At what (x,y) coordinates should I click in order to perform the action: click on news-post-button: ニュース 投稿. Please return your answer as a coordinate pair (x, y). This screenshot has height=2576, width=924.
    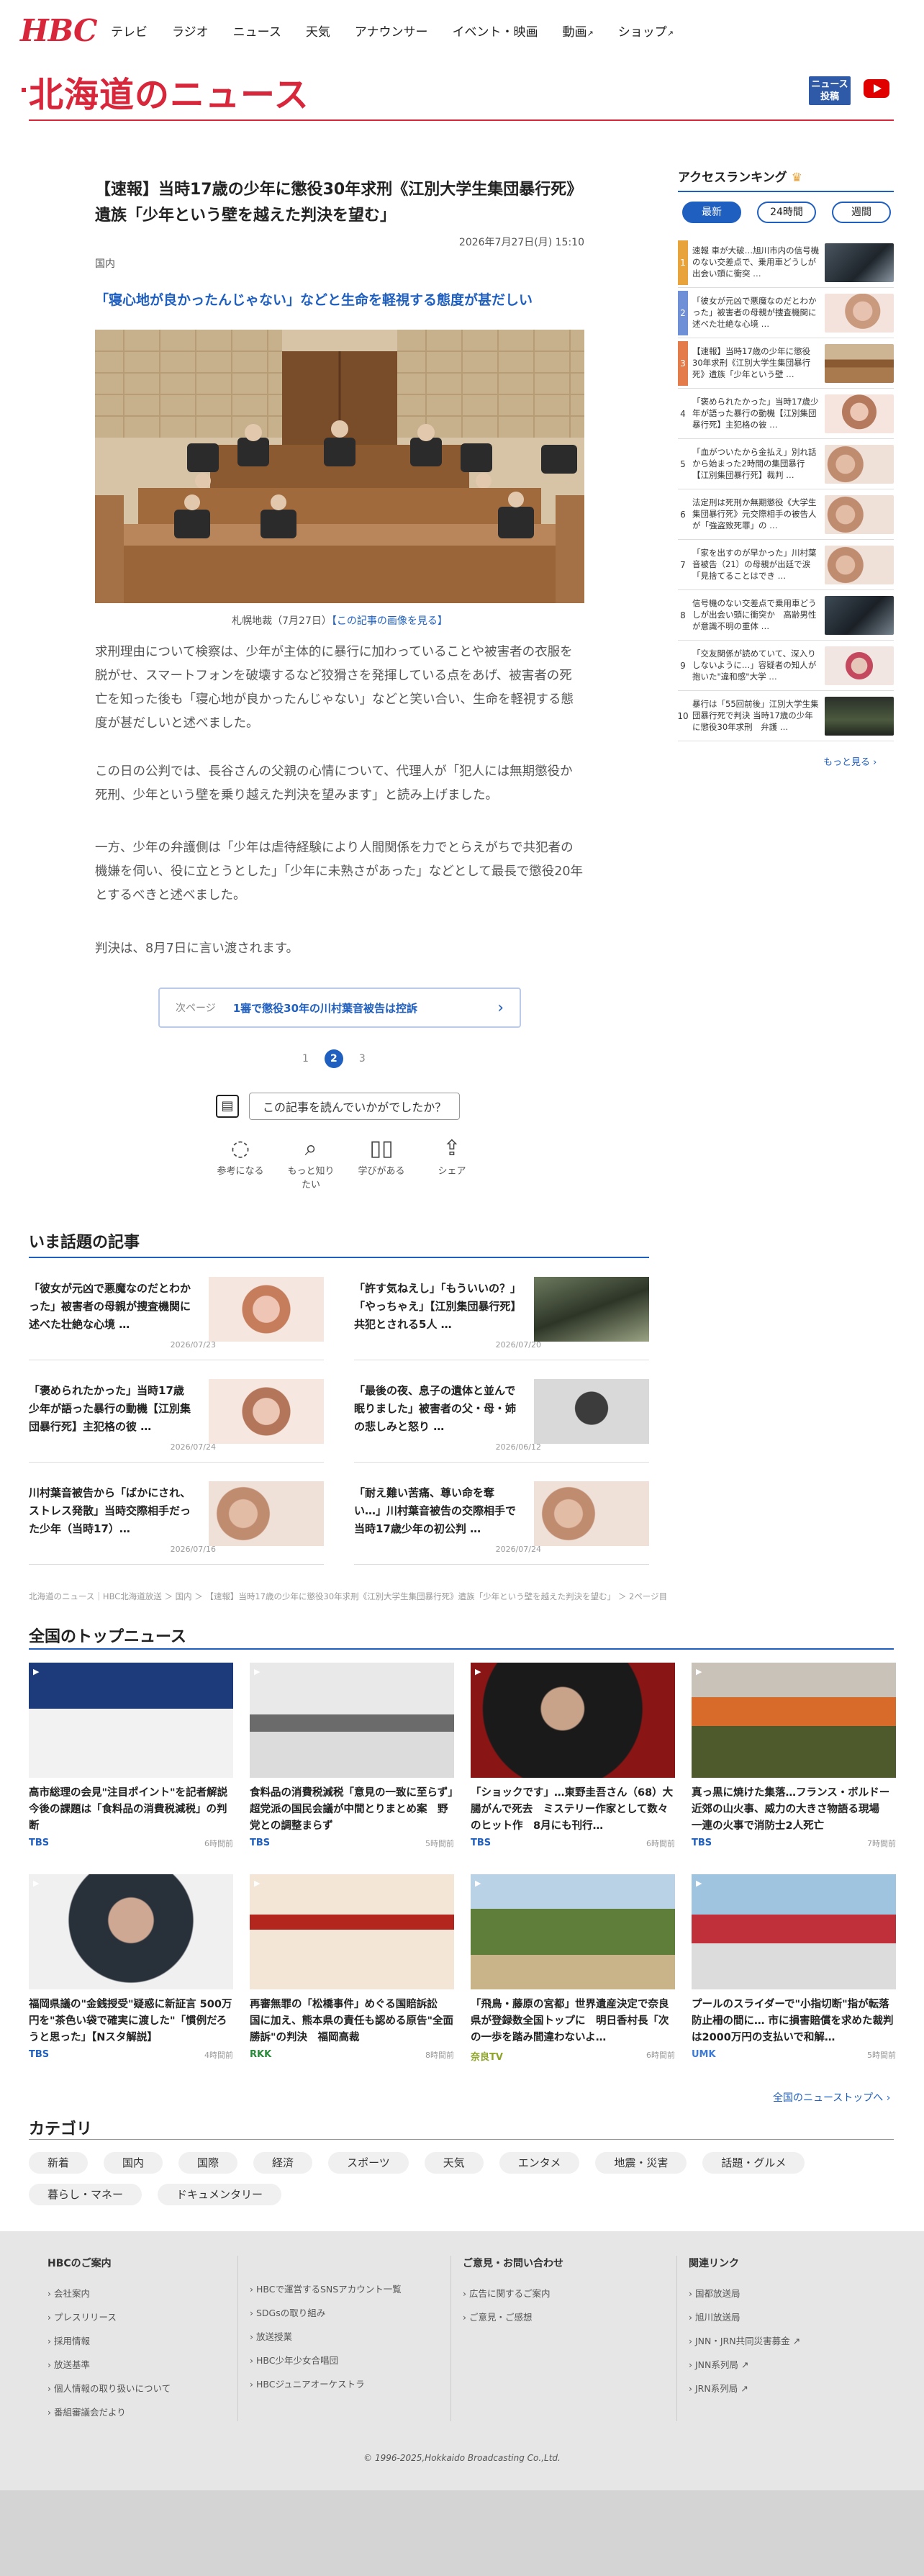
    Looking at the image, I should click on (830, 90).